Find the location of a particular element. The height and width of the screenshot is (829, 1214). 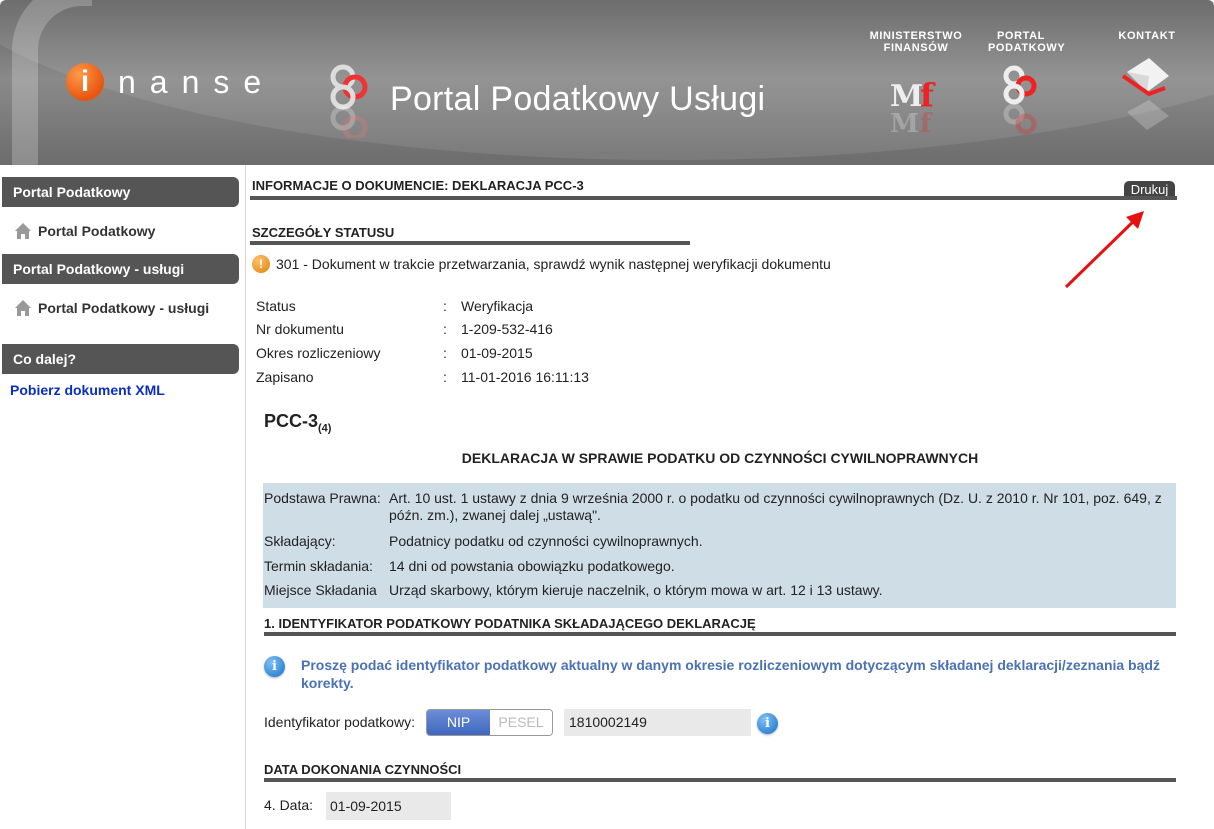

logo-text: nanse is located at coordinates (197, 81).